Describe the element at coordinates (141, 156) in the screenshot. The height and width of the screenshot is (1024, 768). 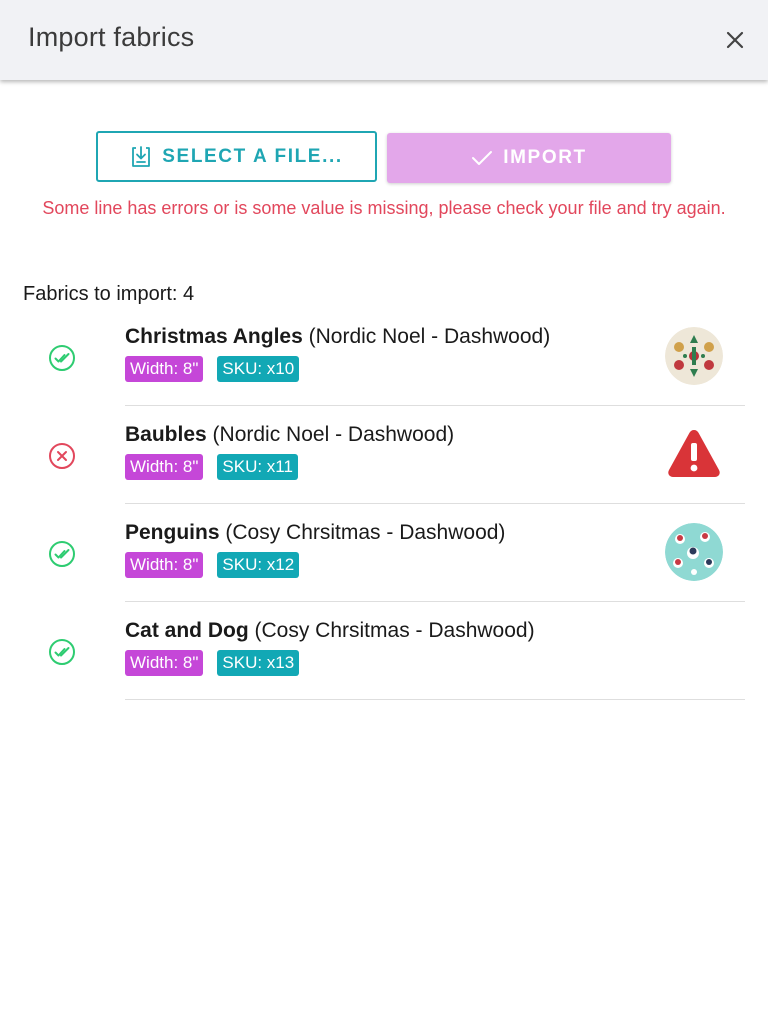
I see `file-download-icon` at that location.